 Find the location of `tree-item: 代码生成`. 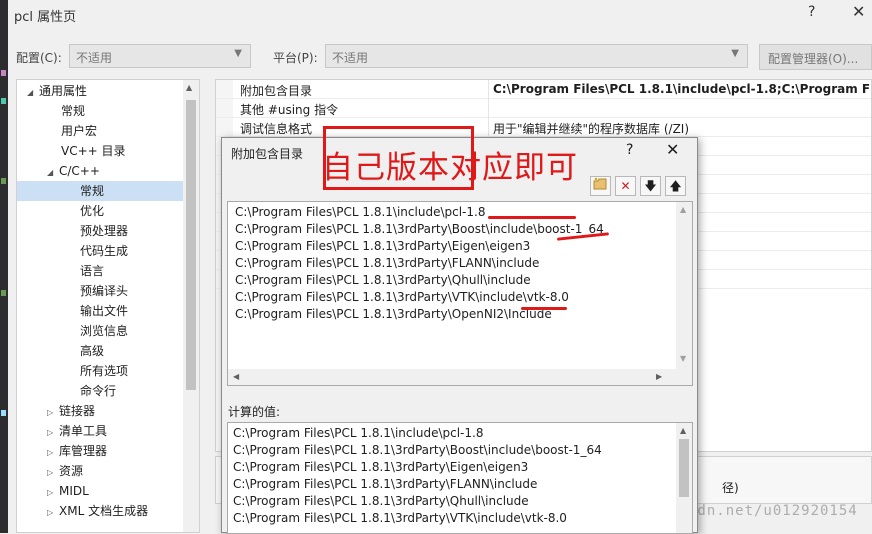

tree-item: 代码生成 is located at coordinates (104, 251).